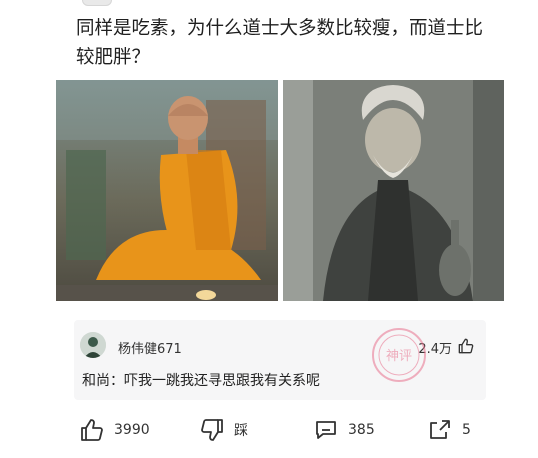  I want to click on share-count: 5, so click(466, 430).